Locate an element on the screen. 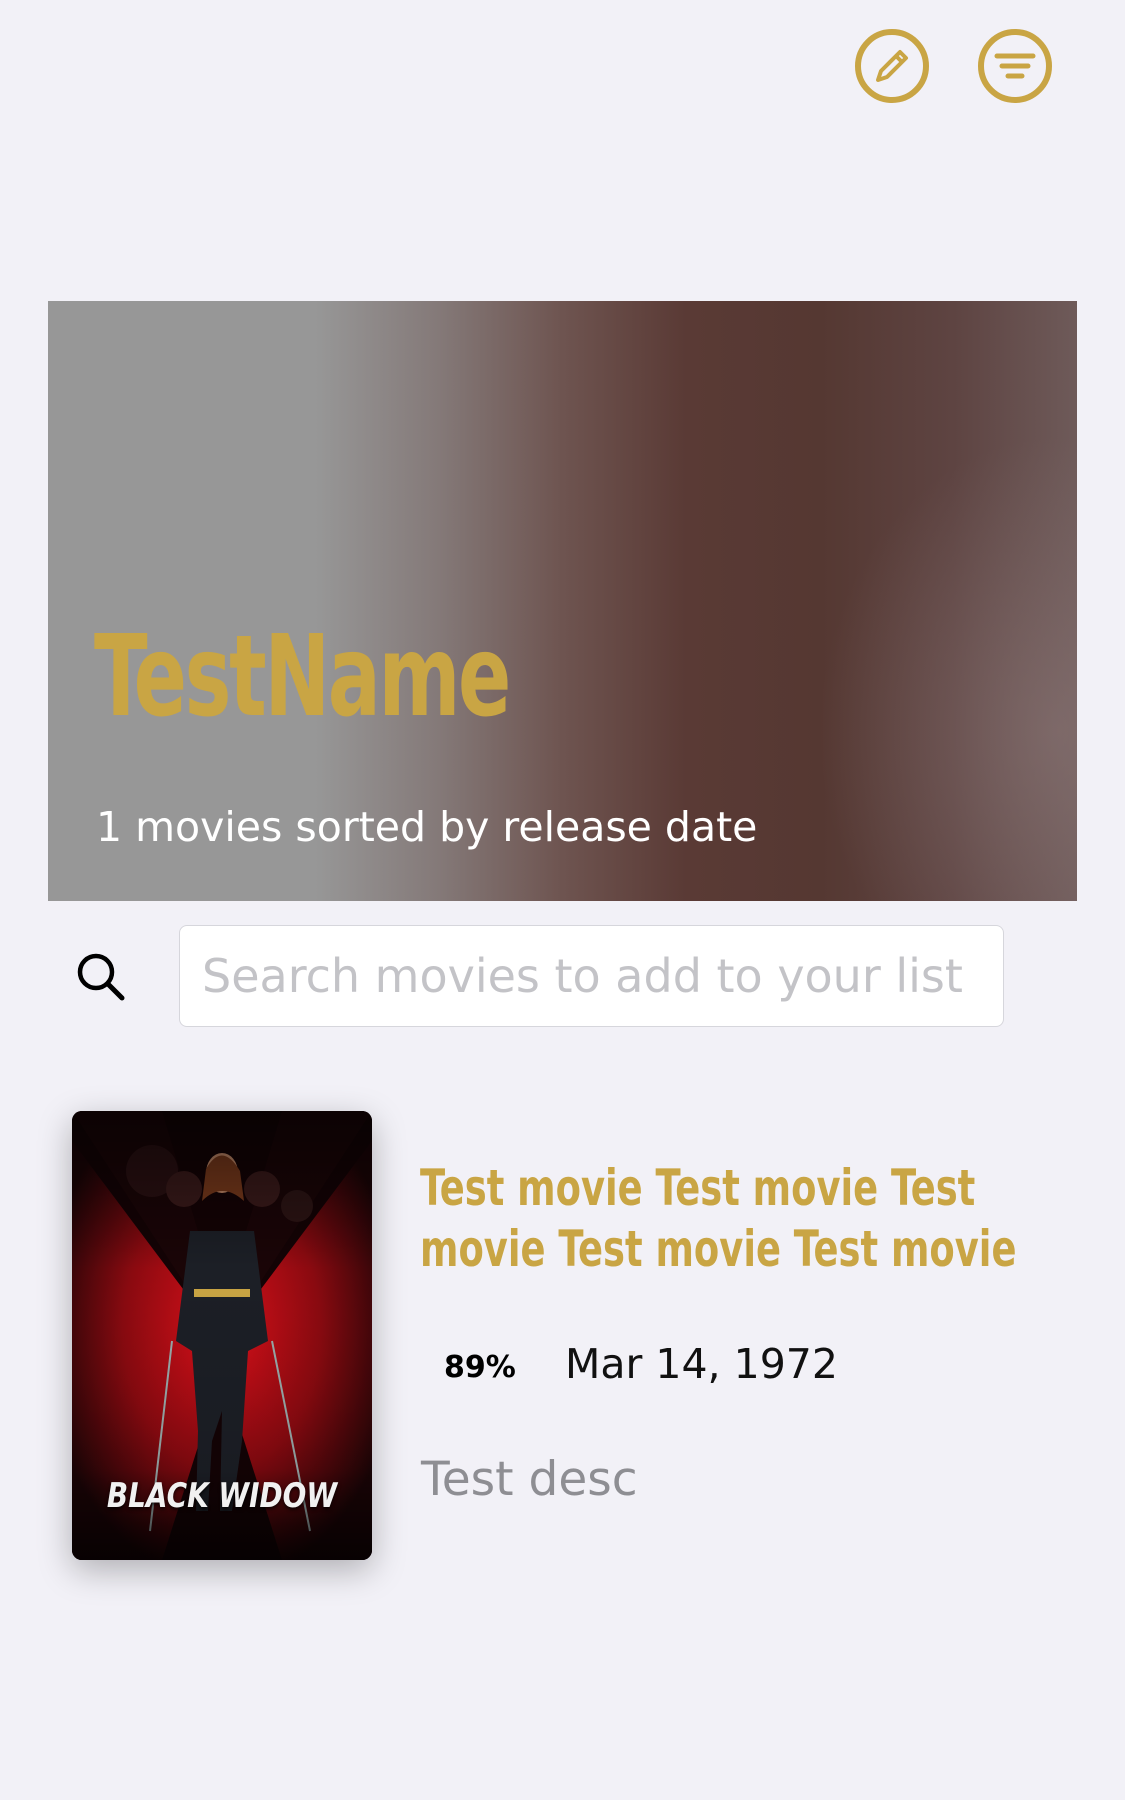 The width and height of the screenshot is (1125, 1800). list-title: TestName is located at coordinates (302, 677).